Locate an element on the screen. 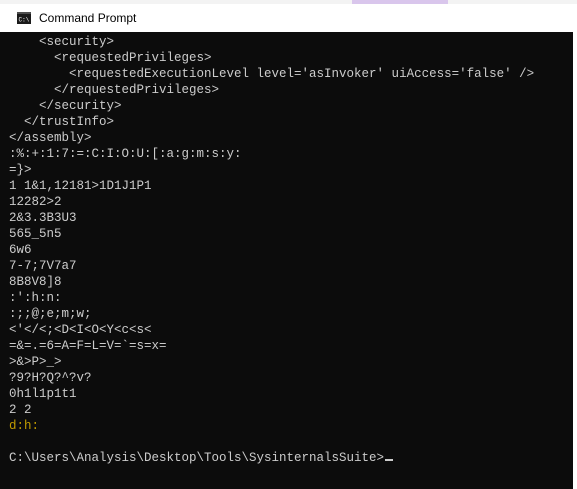 The height and width of the screenshot is (489, 577). console-line-text: 6w6 is located at coordinates (20, 250).